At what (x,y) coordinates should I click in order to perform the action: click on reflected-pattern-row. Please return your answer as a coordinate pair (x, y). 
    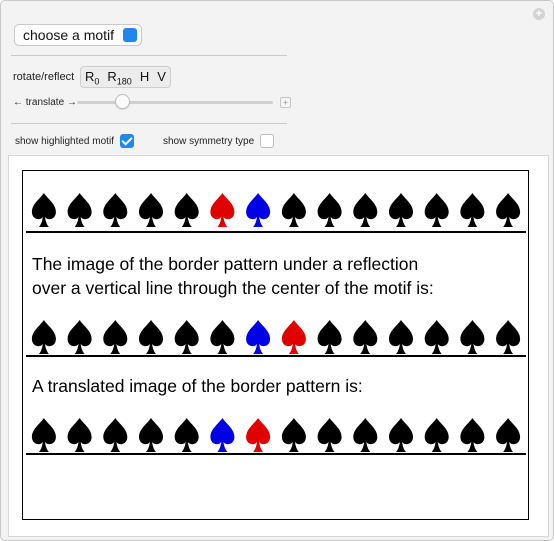
    Looking at the image, I should click on (276, 337).